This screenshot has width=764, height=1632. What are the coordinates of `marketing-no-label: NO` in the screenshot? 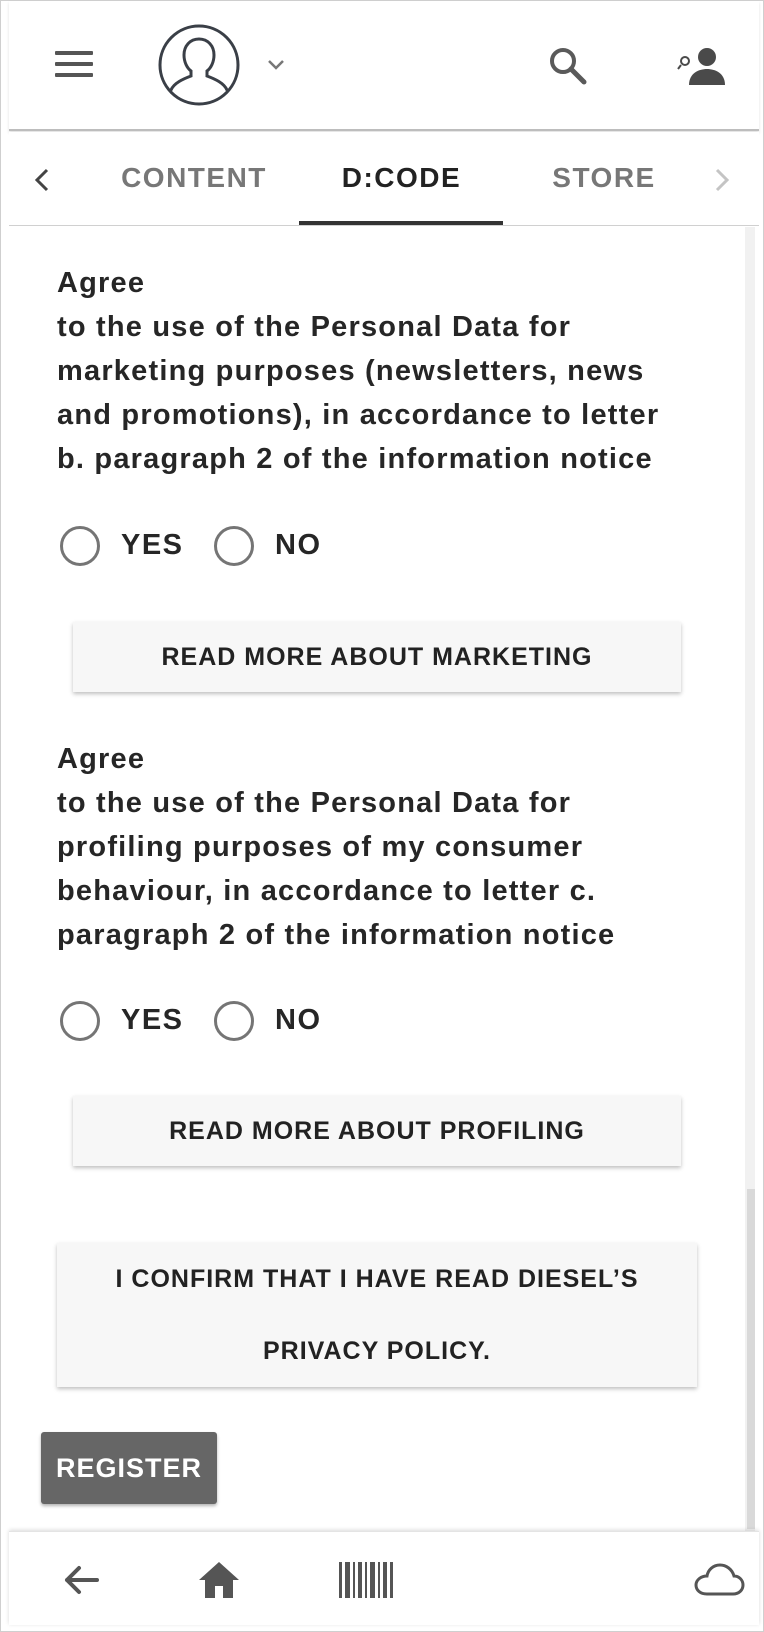 It's located at (298, 545).